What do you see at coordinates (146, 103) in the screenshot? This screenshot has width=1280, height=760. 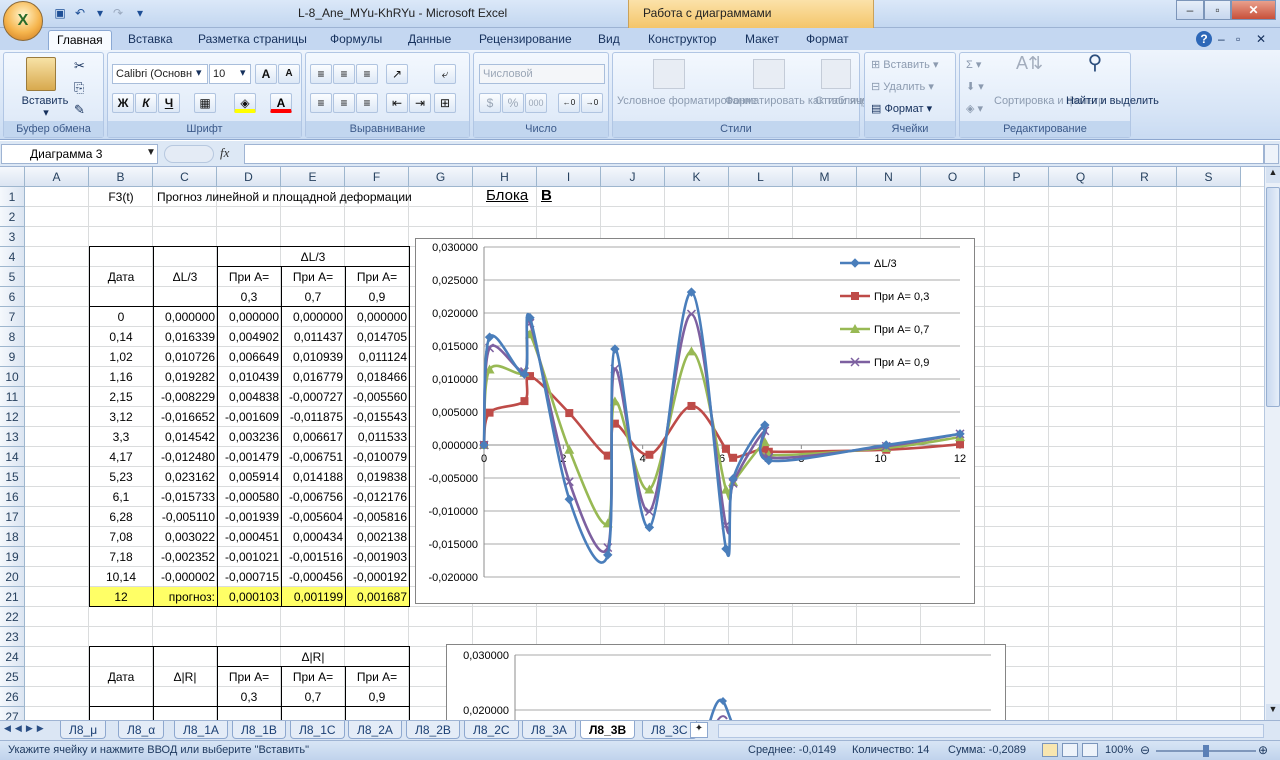 I see `italic-button: К` at bounding box center [146, 103].